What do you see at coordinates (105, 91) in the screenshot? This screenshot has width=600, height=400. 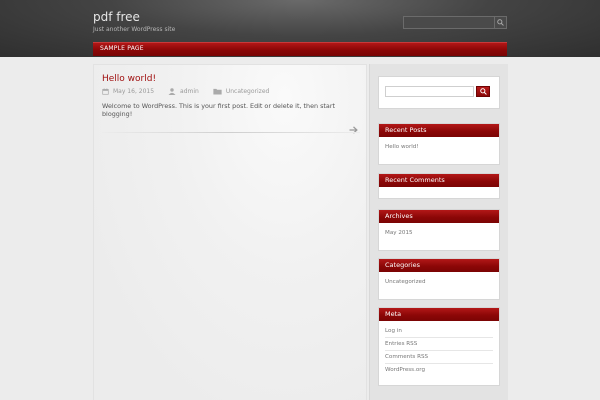 I see `calendar-icon` at bounding box center [105, 91].